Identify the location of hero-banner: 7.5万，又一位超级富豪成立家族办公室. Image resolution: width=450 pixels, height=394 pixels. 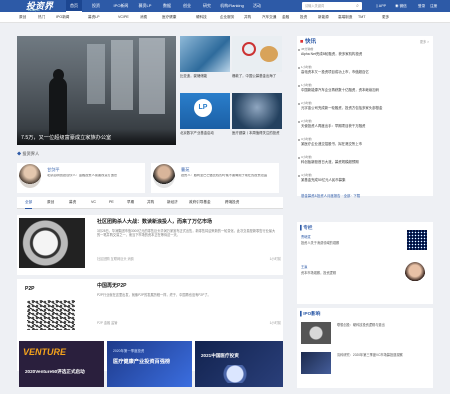
(96, 90).